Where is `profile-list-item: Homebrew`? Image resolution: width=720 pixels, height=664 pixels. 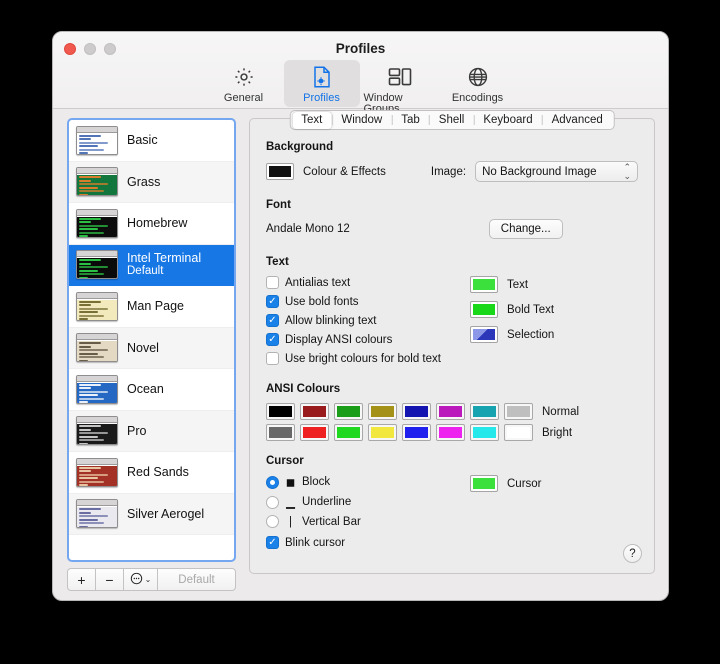
profile-list-item: Homebrew is located at coordinates (151, 224).